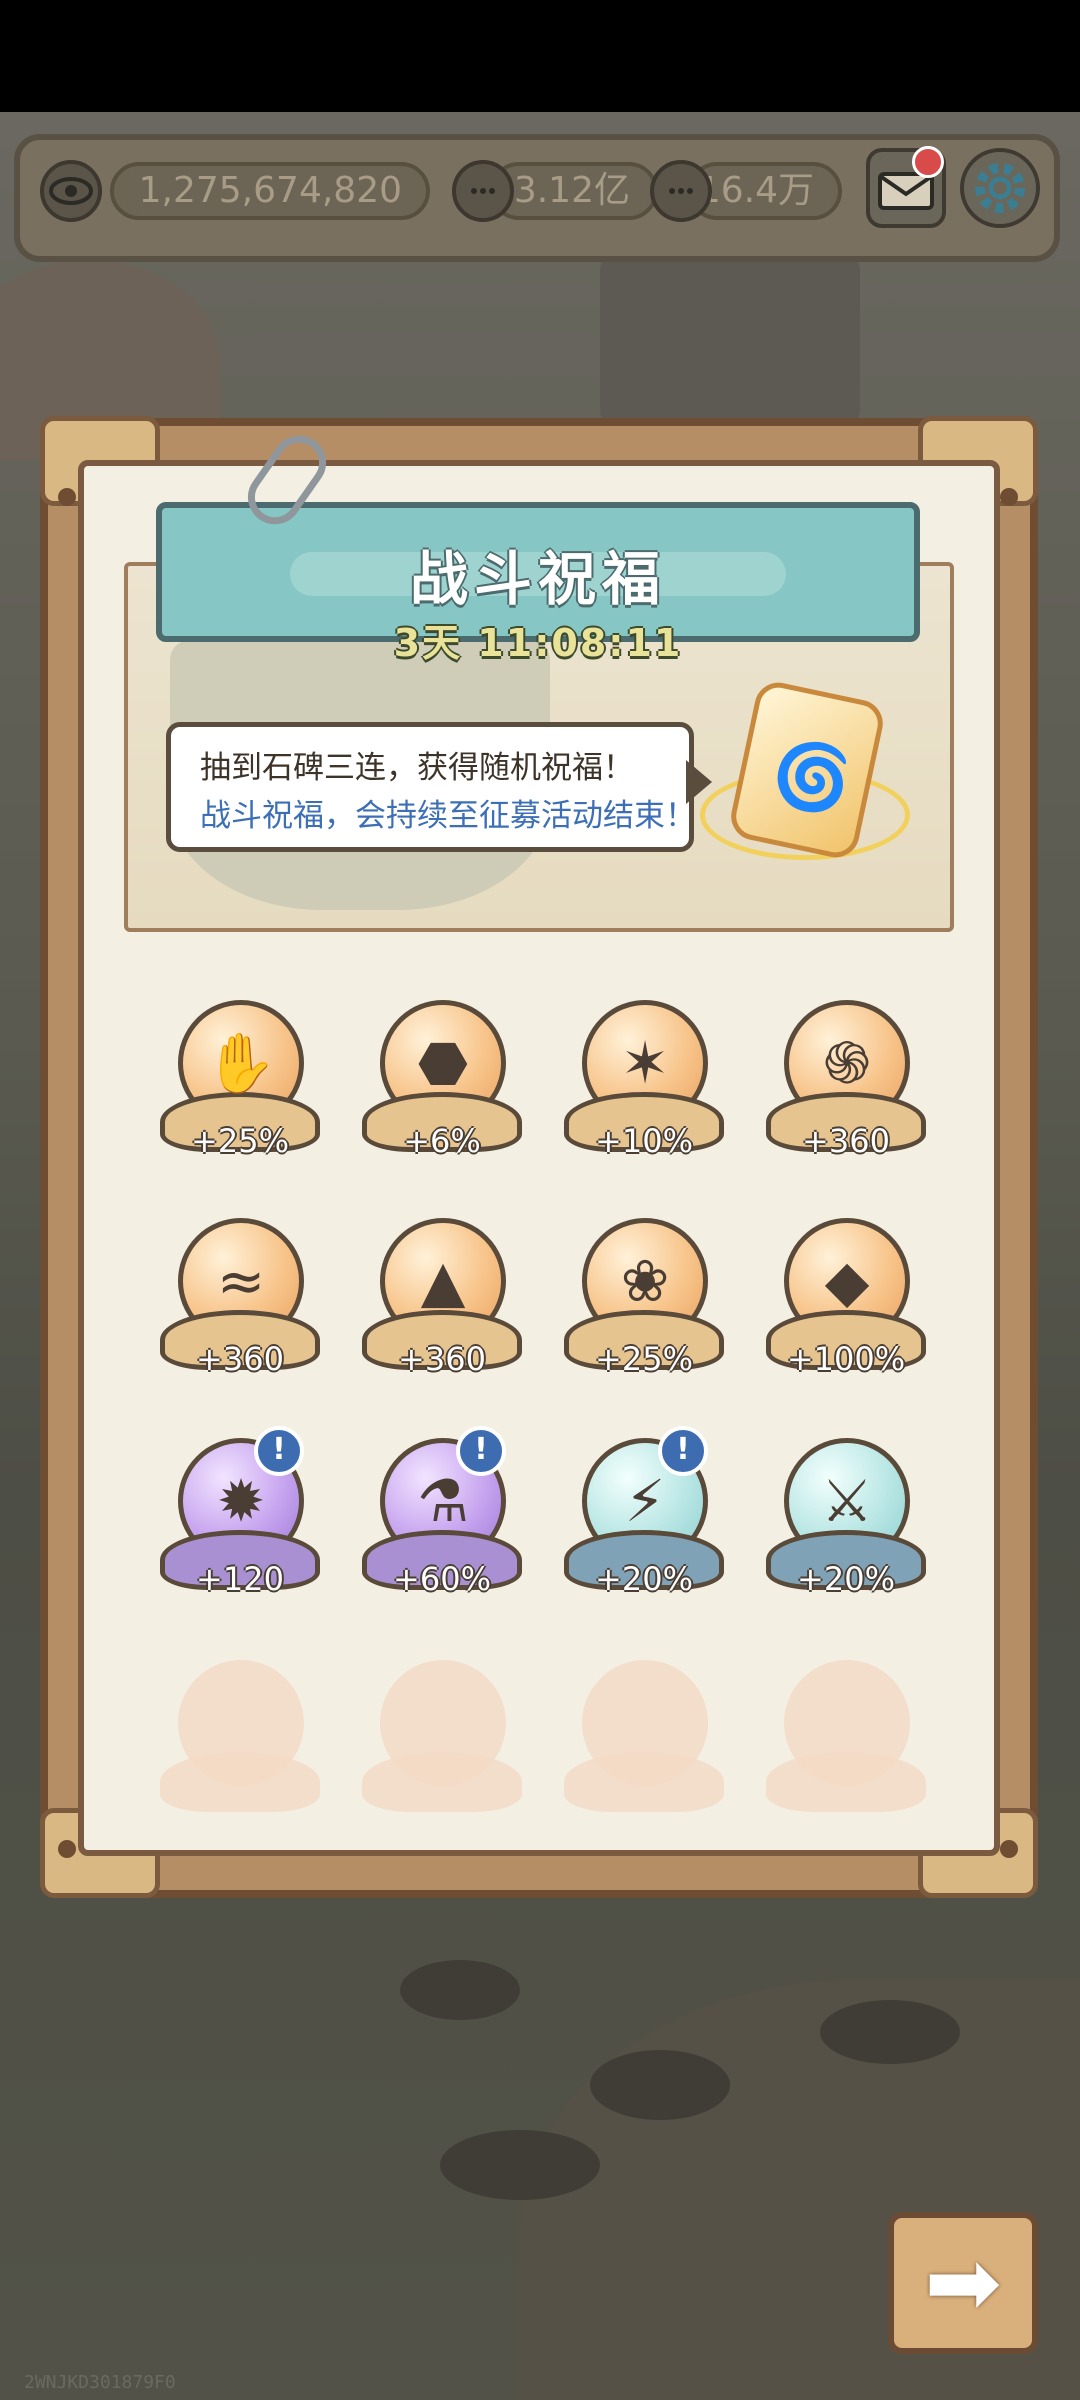 This screenshot has height=2400, width=1080. Describe the element at coordinates (963, 2283) in the screenshot. I see `arrow-right-icon: ➡` at that location.